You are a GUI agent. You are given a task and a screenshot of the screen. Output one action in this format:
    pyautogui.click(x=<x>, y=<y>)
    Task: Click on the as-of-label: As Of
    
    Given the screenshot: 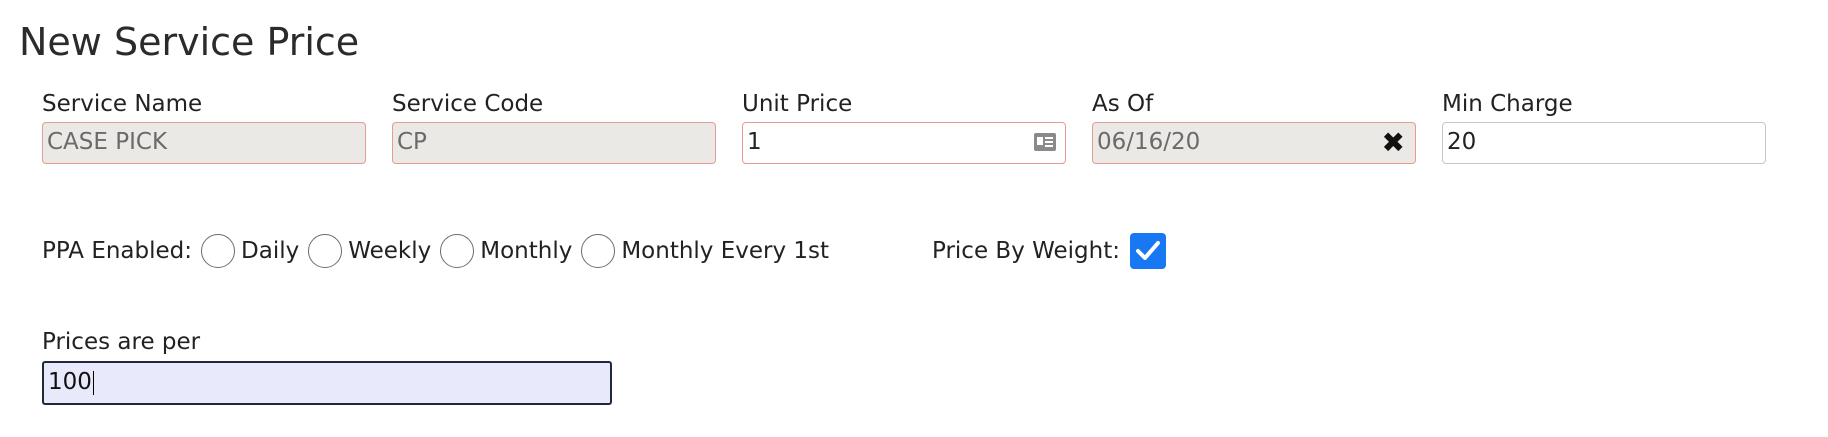 What is the action you would take?
    pyautogui.click(x=1123, y=104)
    